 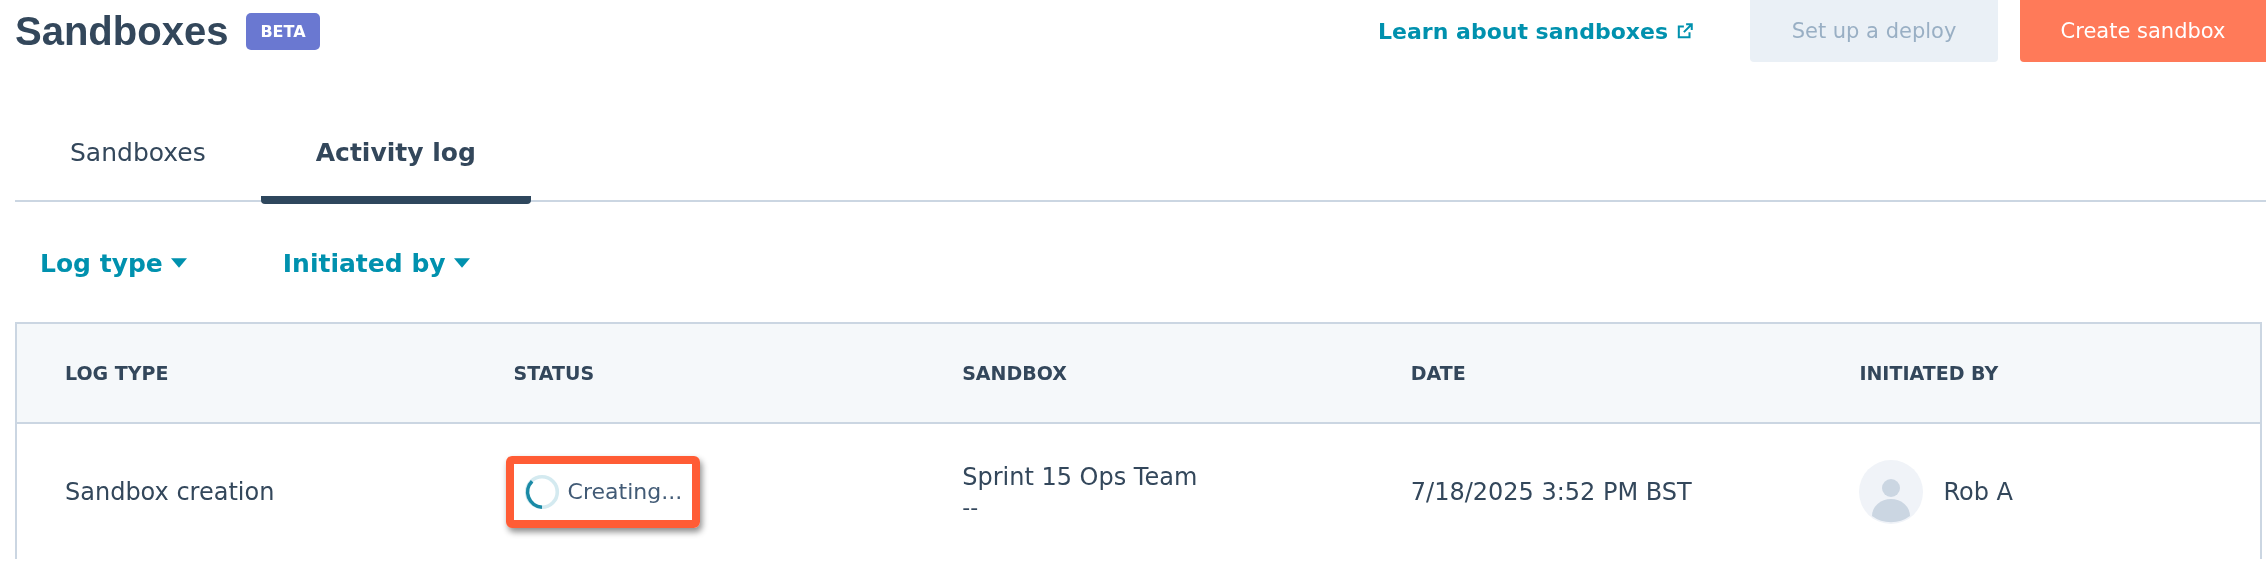 I want to click on tab: Sandboxes, so click(x=138, y=156).